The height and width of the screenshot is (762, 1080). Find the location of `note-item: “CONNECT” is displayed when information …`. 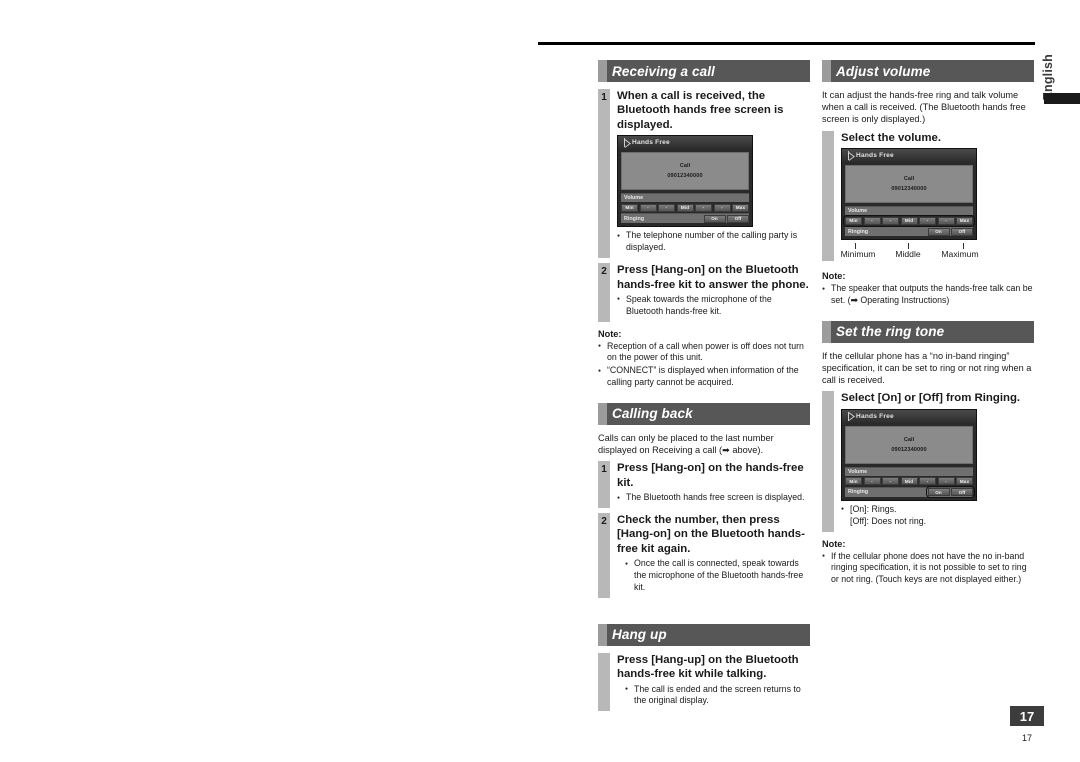

note-item: “CONNECT” is displayed when information … is located at coordinates (704, 377).